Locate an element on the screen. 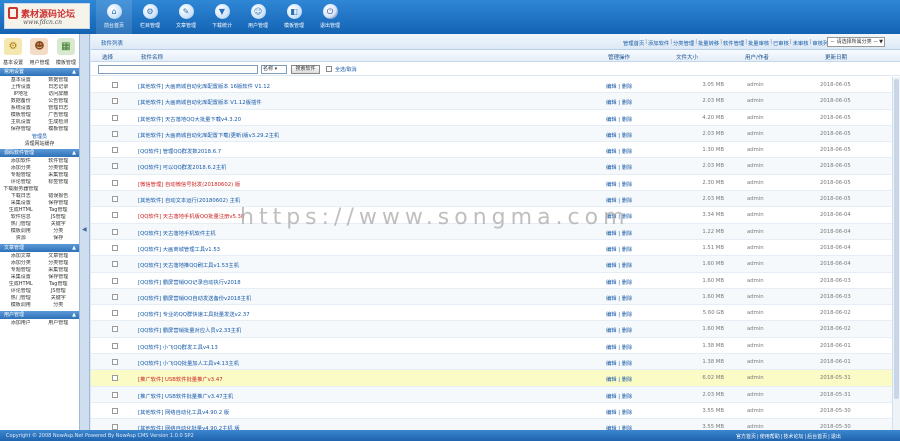  footer-link: 后台首页 is located at coordinates (817, 437).